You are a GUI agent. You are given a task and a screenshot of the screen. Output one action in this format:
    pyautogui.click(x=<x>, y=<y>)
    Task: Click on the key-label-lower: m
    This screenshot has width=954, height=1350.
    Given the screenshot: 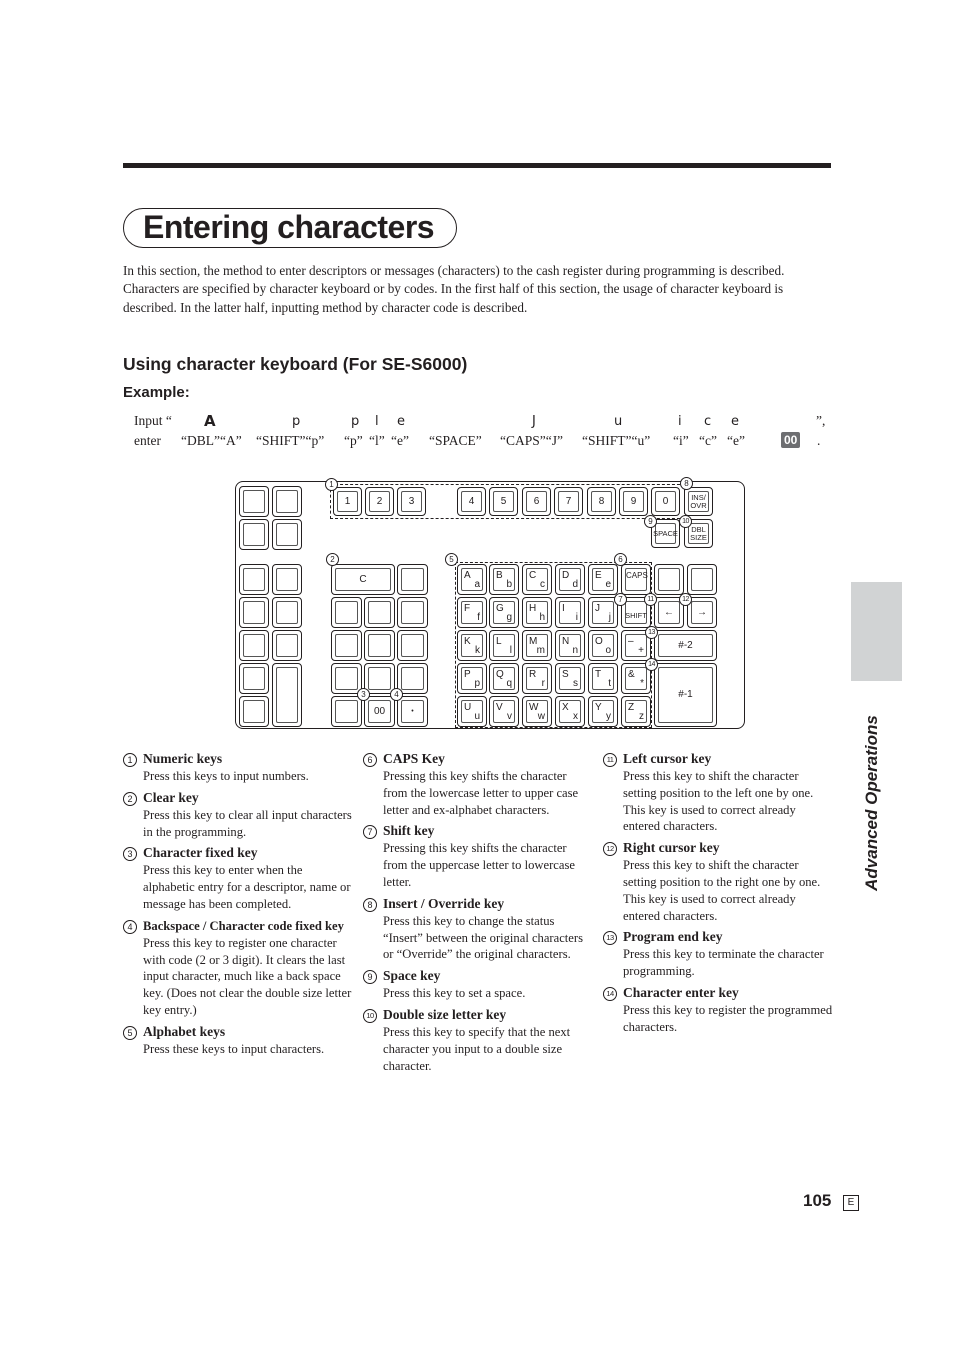 What is the action you would take?
    pyautogui.click(x=540, y=650)
    